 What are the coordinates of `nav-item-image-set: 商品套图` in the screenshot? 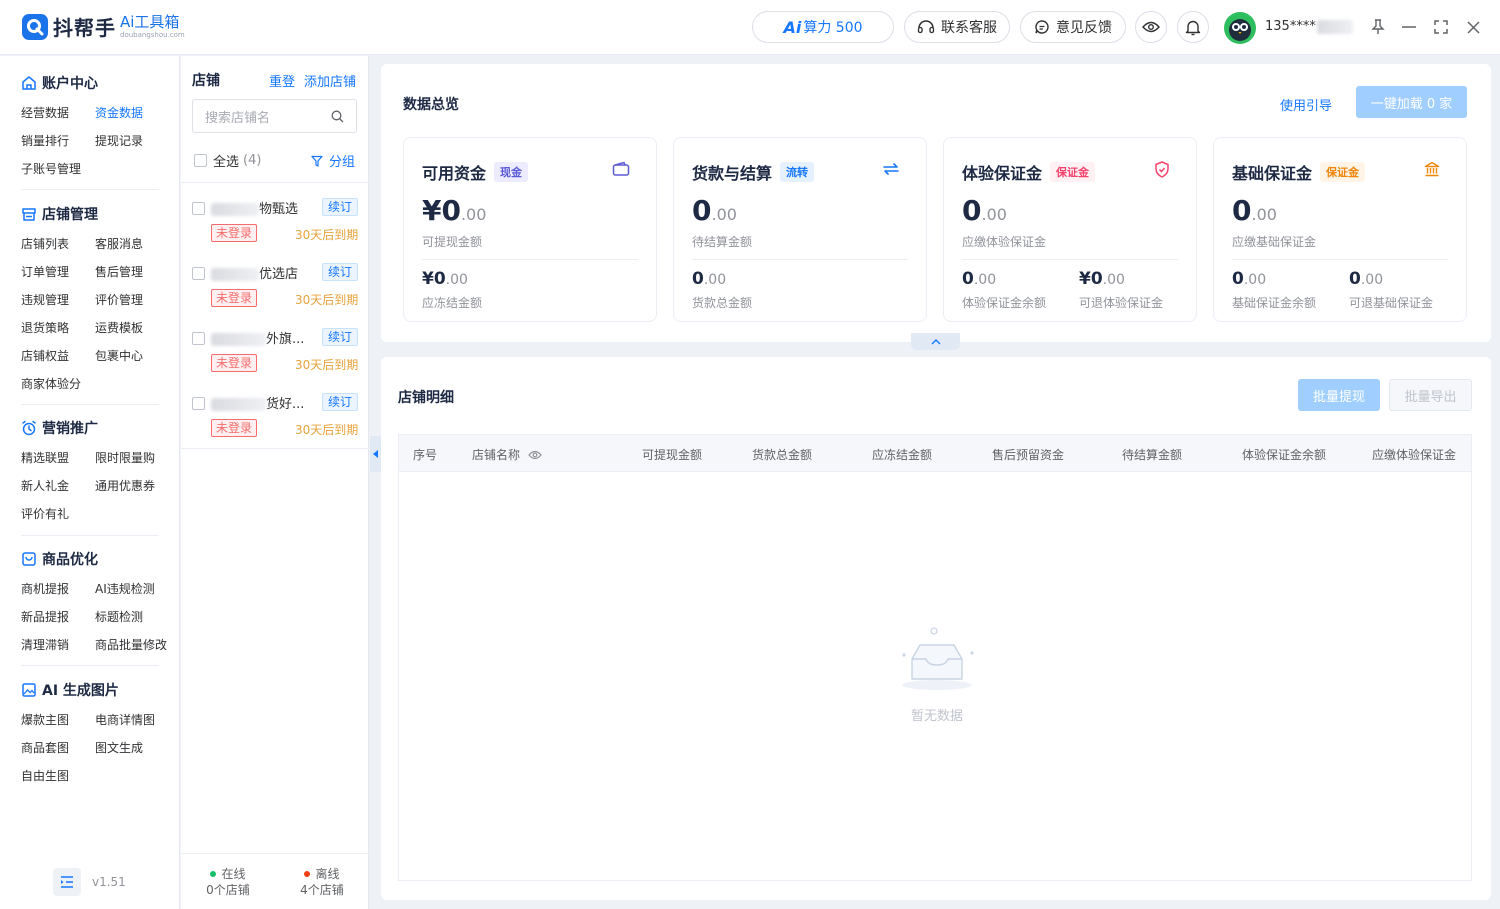 It's located at (45, 747).